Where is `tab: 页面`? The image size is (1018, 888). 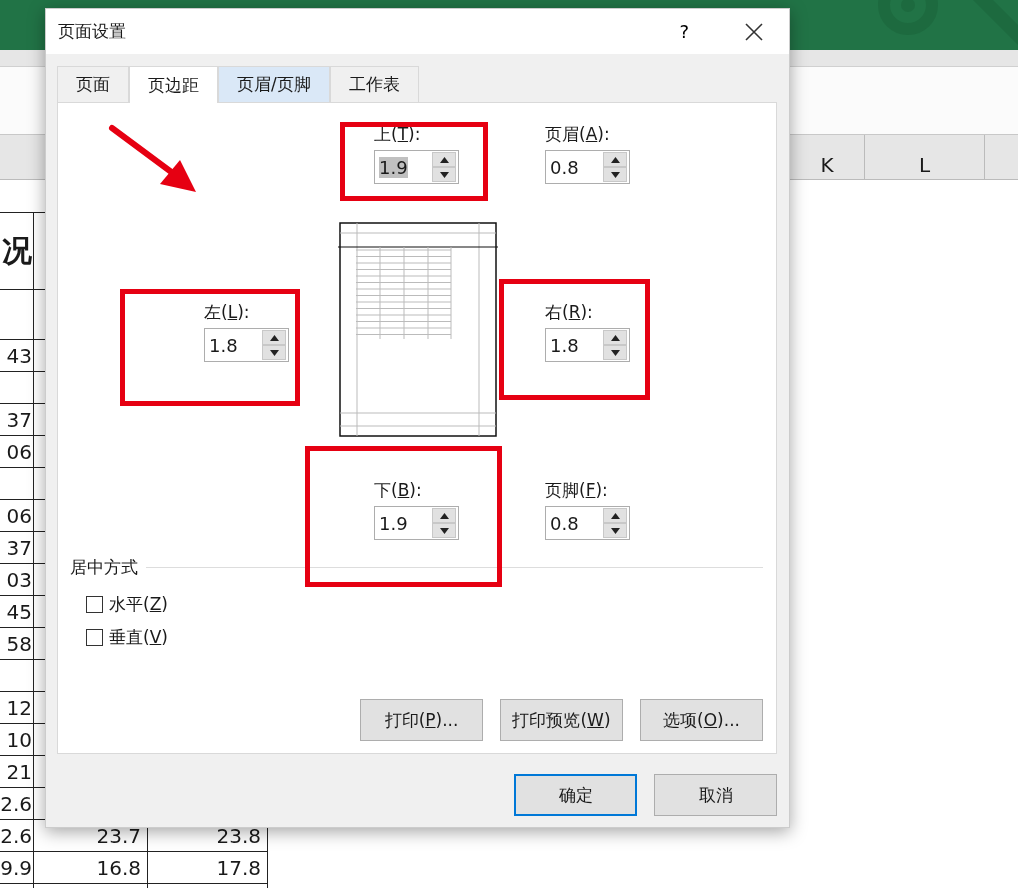
tab: 页面 is located at coordinates (93, 84).